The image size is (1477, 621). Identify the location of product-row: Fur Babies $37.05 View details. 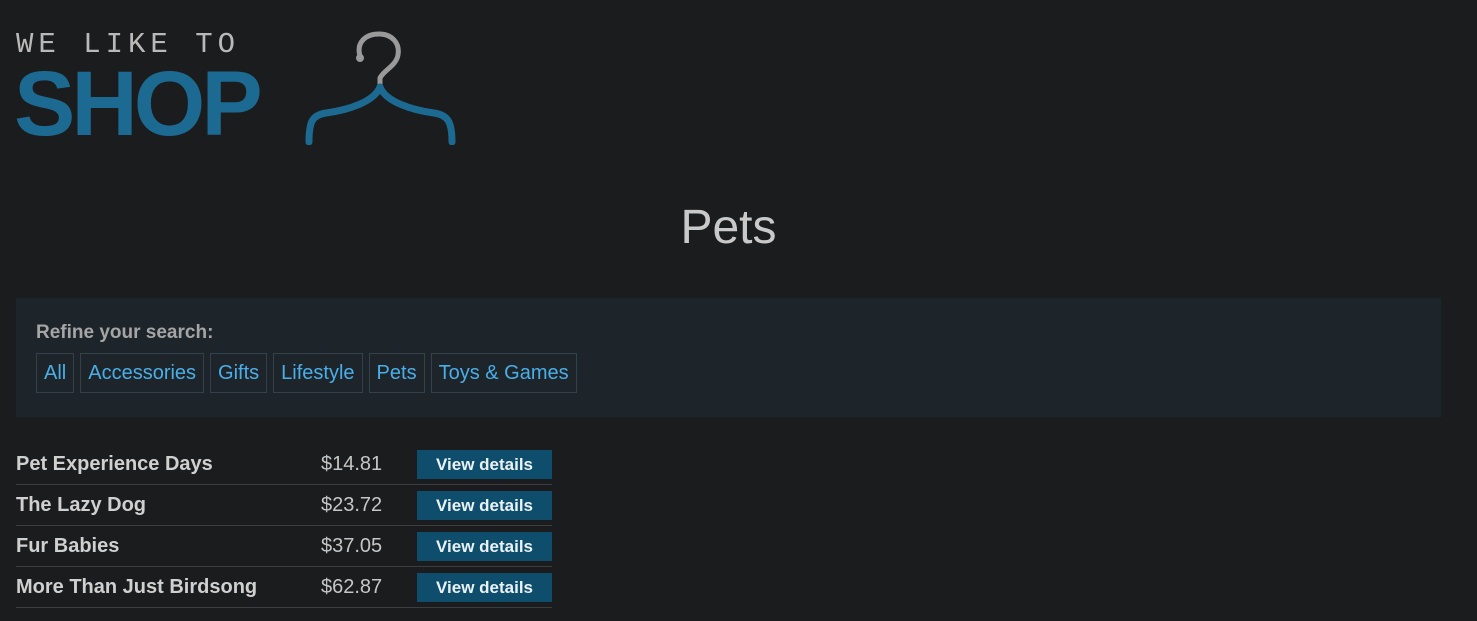
(284, 546).